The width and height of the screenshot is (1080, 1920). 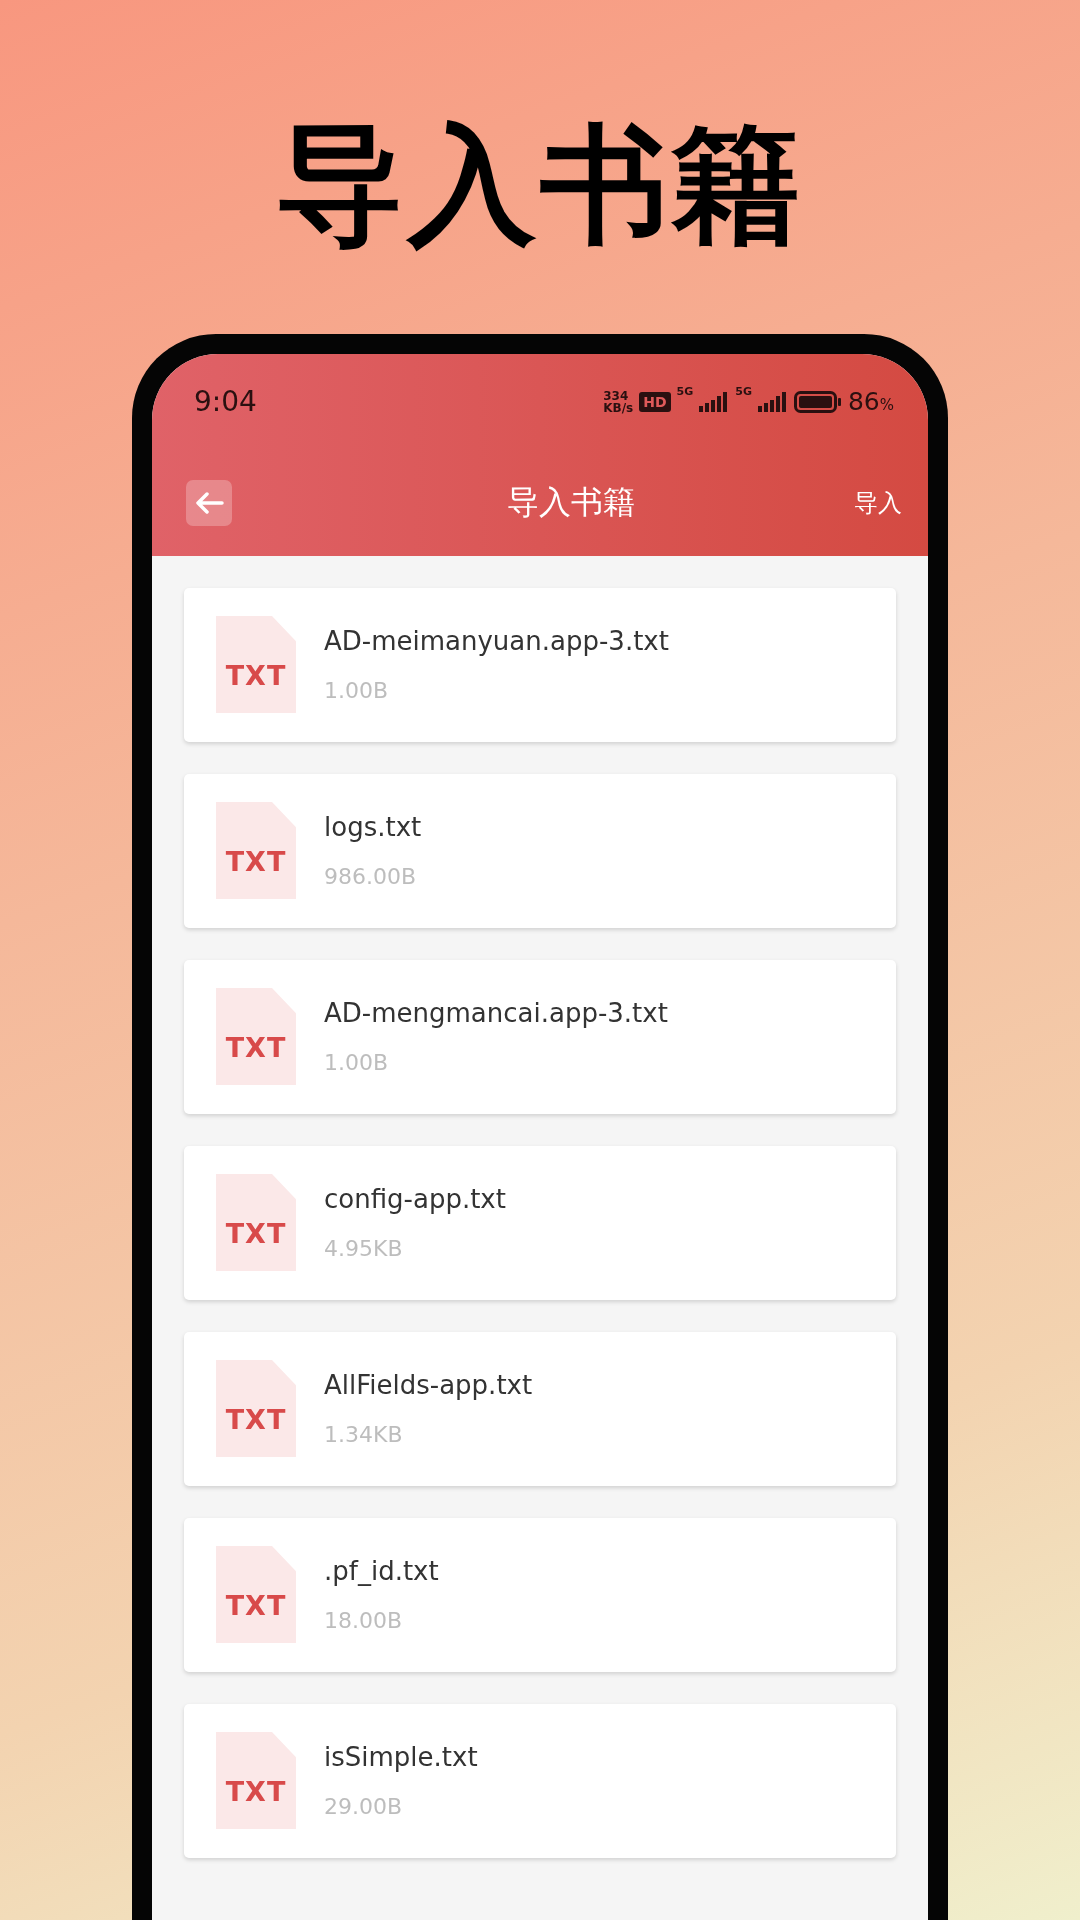 I want to click on file-card: TXT AD-meimanyuan.app-3.txt 1.00B, so click(x=540, y=664).